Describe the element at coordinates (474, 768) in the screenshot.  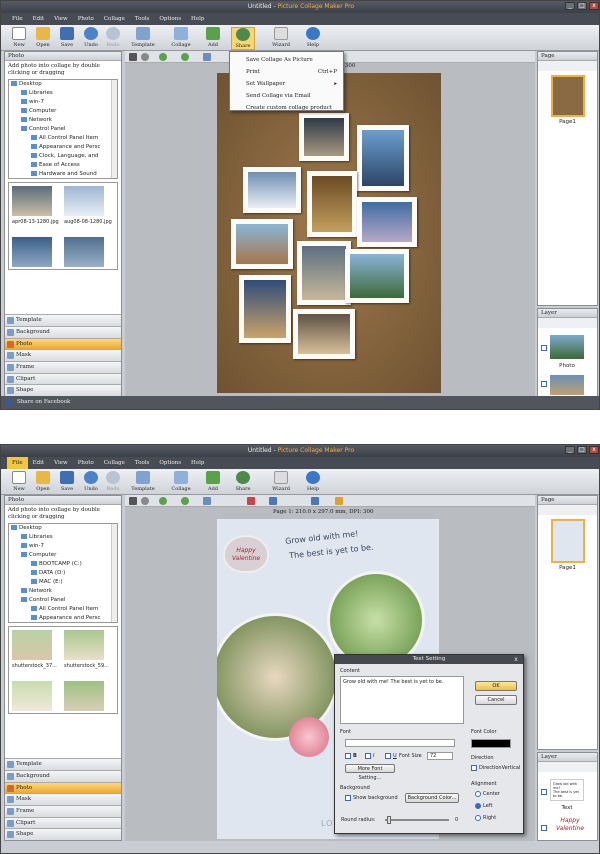
I see `direction-vertical-checkbox` at that location.